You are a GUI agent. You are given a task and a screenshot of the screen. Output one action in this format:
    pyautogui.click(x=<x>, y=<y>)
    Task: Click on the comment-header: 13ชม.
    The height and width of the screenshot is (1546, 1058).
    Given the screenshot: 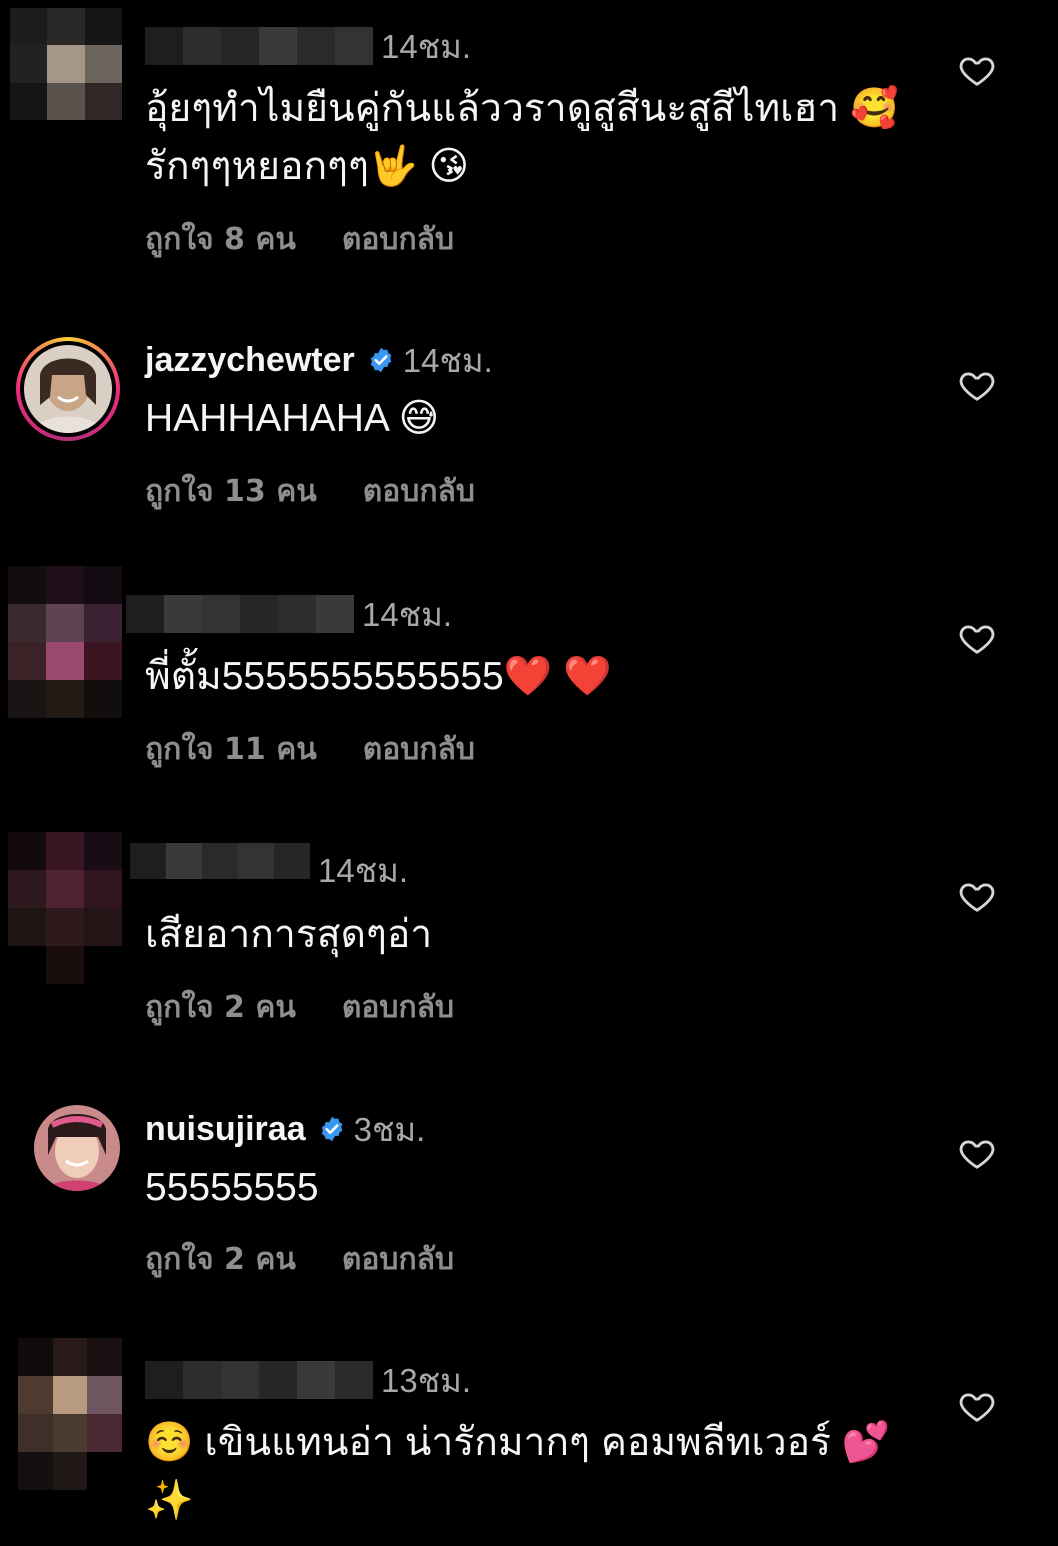 What is the action you would take?
    pyautogui.click(x=308, y=1380)
    